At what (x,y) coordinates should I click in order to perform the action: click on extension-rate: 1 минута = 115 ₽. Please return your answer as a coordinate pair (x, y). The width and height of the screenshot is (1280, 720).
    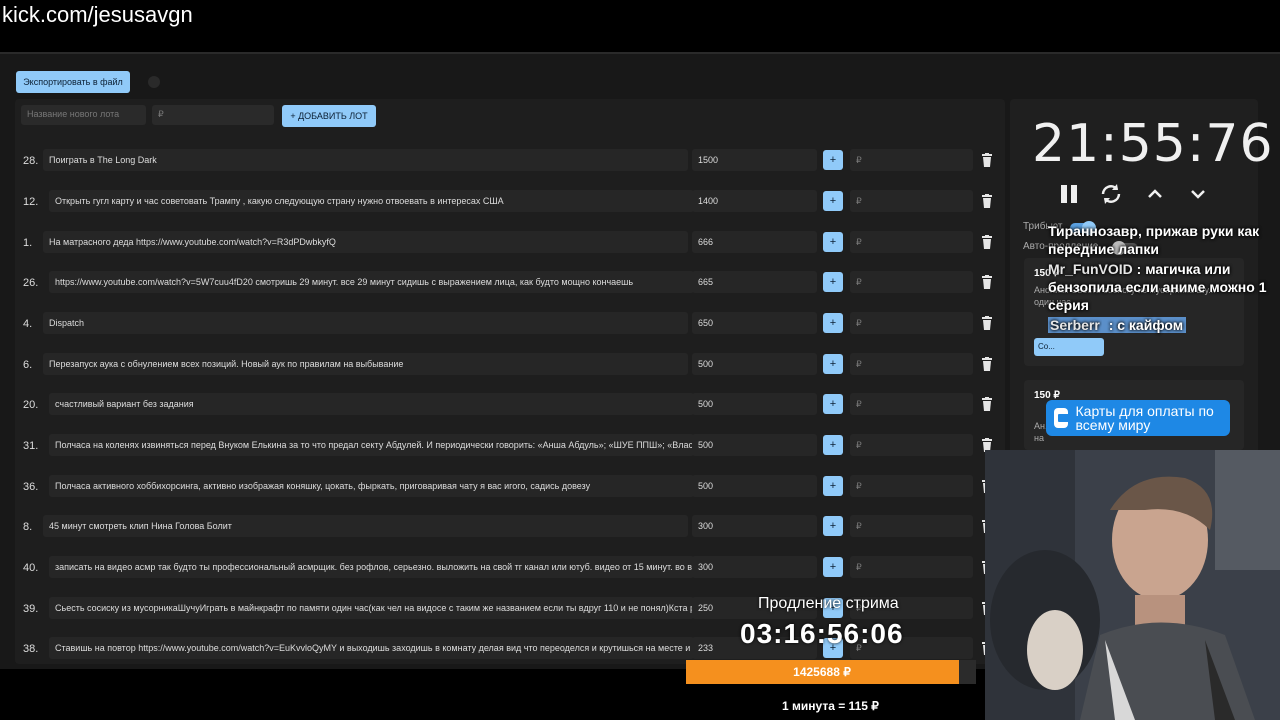
    Looking at the image, I should click on (830, 706).